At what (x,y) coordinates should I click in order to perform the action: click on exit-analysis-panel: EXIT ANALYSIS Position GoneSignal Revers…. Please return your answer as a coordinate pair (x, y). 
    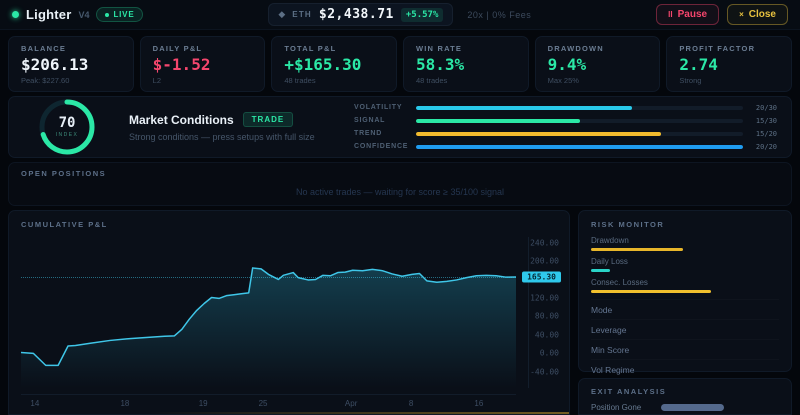
    Looking at the image, I should click on (685, 396).